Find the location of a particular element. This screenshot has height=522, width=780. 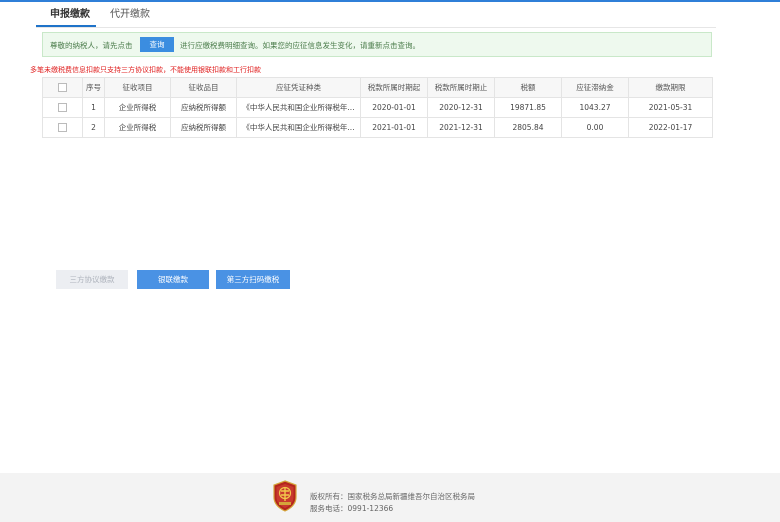

header-item: 征收项目 is located at coordinates (137, 87).